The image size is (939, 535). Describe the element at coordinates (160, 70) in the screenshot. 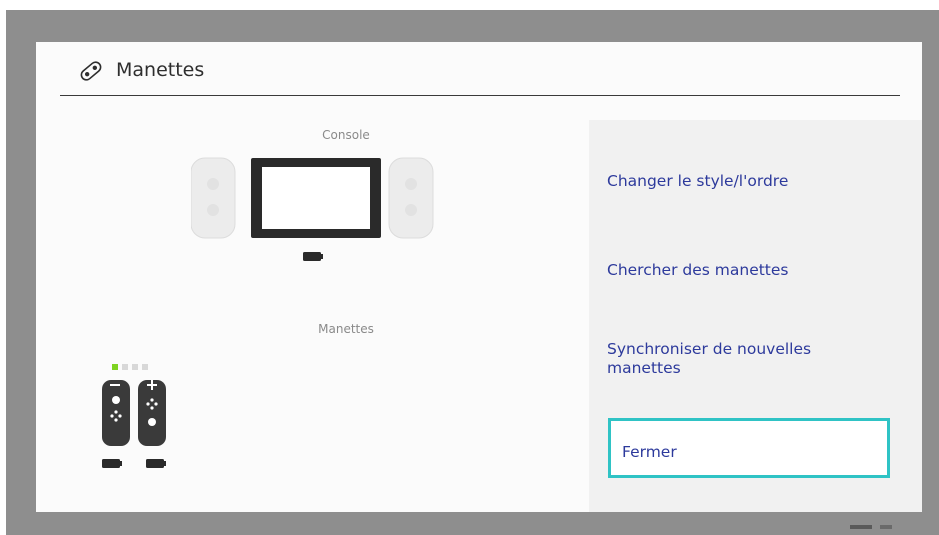

I see `page-title: Manettes` at that location.